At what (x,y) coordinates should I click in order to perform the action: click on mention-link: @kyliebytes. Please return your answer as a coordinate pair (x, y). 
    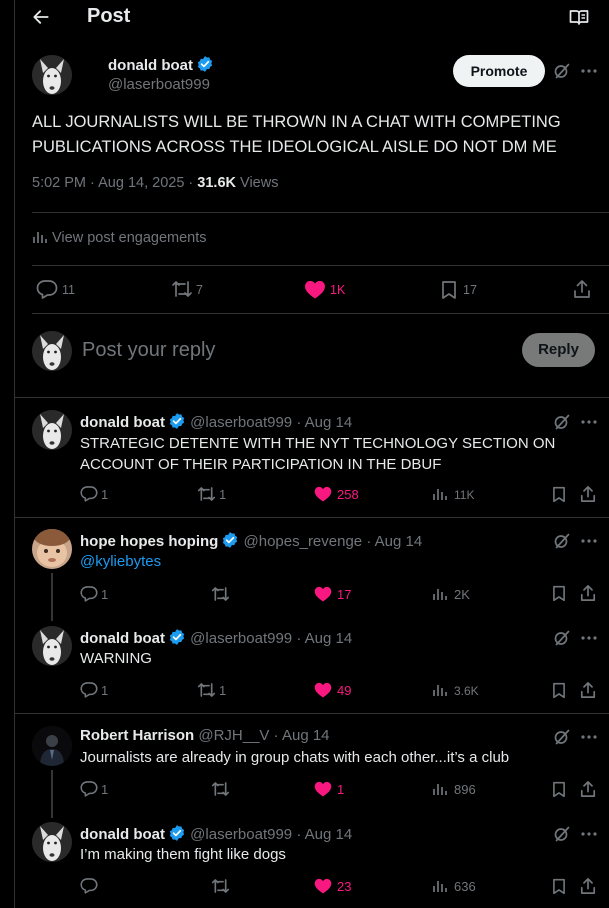
    Looking at the image, I should click on (120, 561).